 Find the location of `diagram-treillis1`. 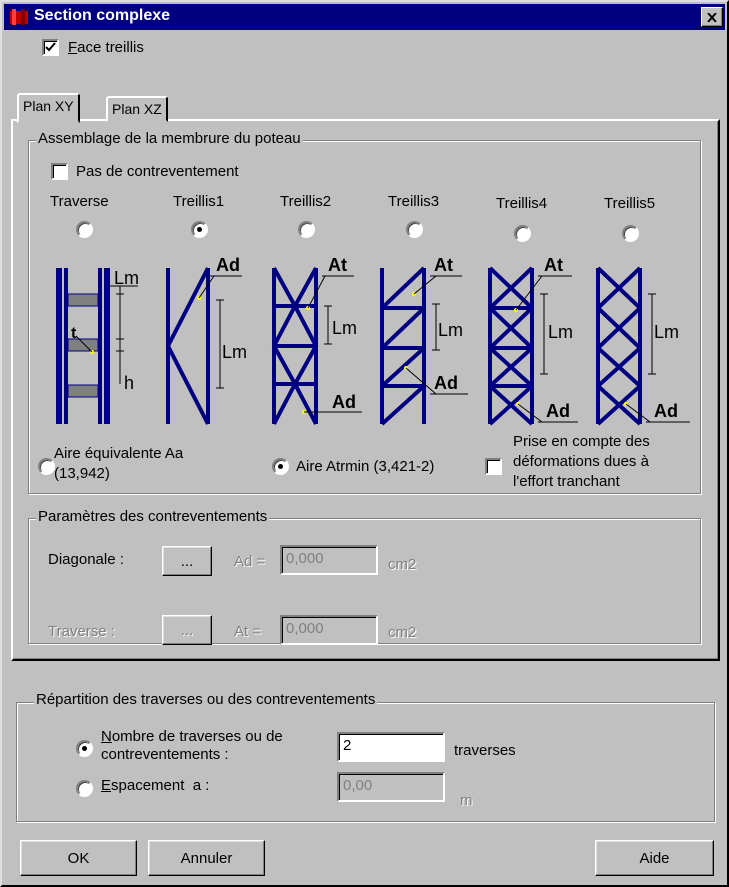

diagram-treillis1 is located at coordinates (187, 346).